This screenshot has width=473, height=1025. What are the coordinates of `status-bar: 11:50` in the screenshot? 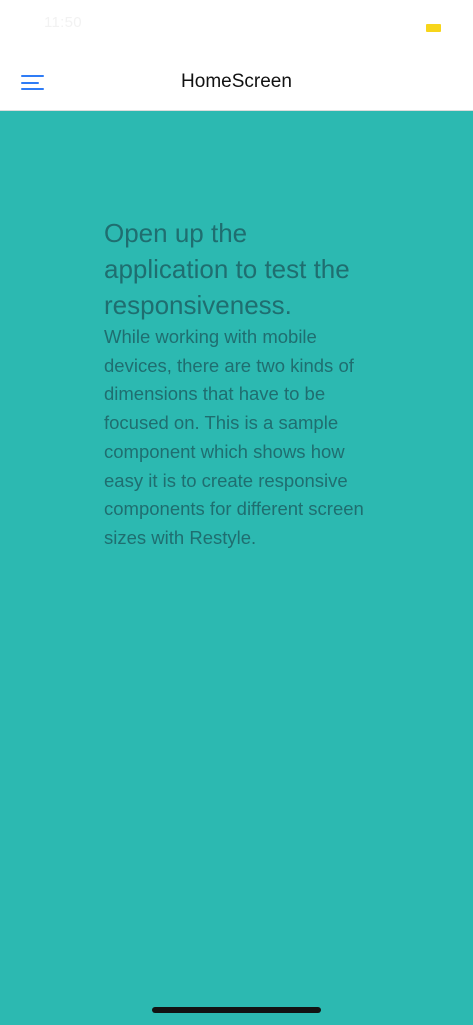 It's located at (236, 28).